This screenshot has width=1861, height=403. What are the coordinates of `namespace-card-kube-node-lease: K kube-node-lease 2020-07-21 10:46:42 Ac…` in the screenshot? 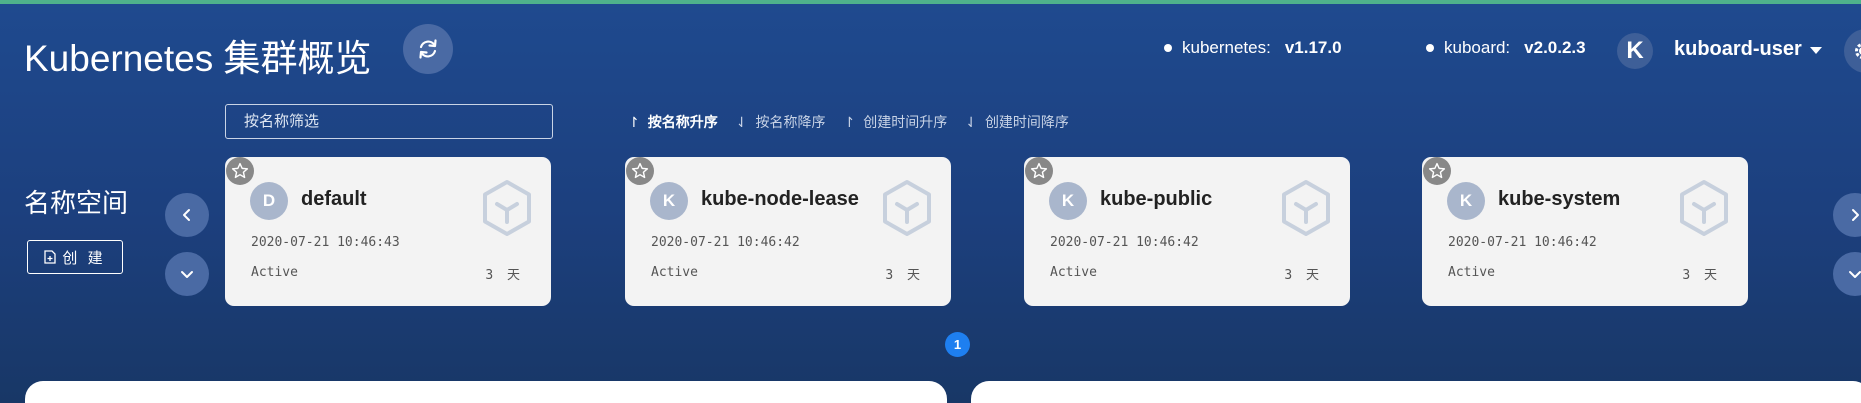 It's located at (788, 231).